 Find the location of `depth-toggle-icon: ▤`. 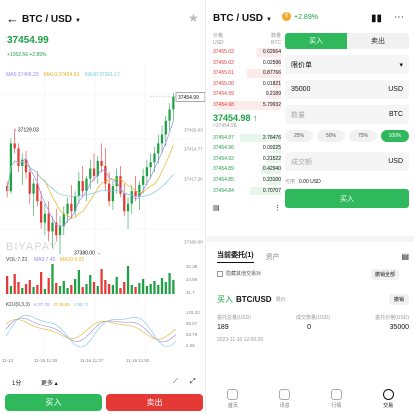

depth-toggle-icon: ▤ is located at coordinates (216, 208).